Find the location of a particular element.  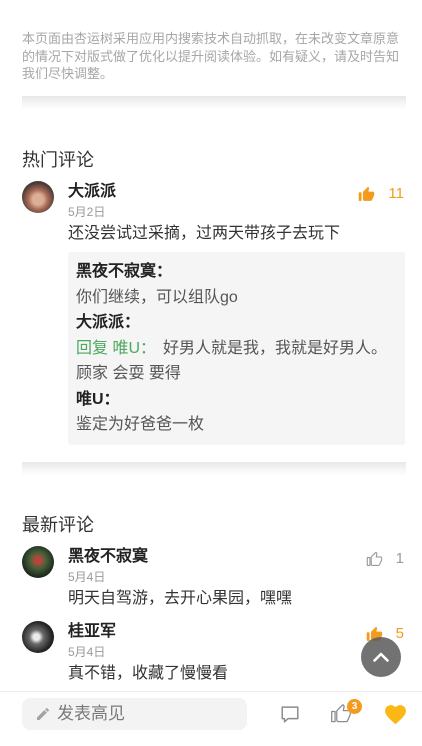

comment-author: 大派派 is located at coordinates (92, 192).